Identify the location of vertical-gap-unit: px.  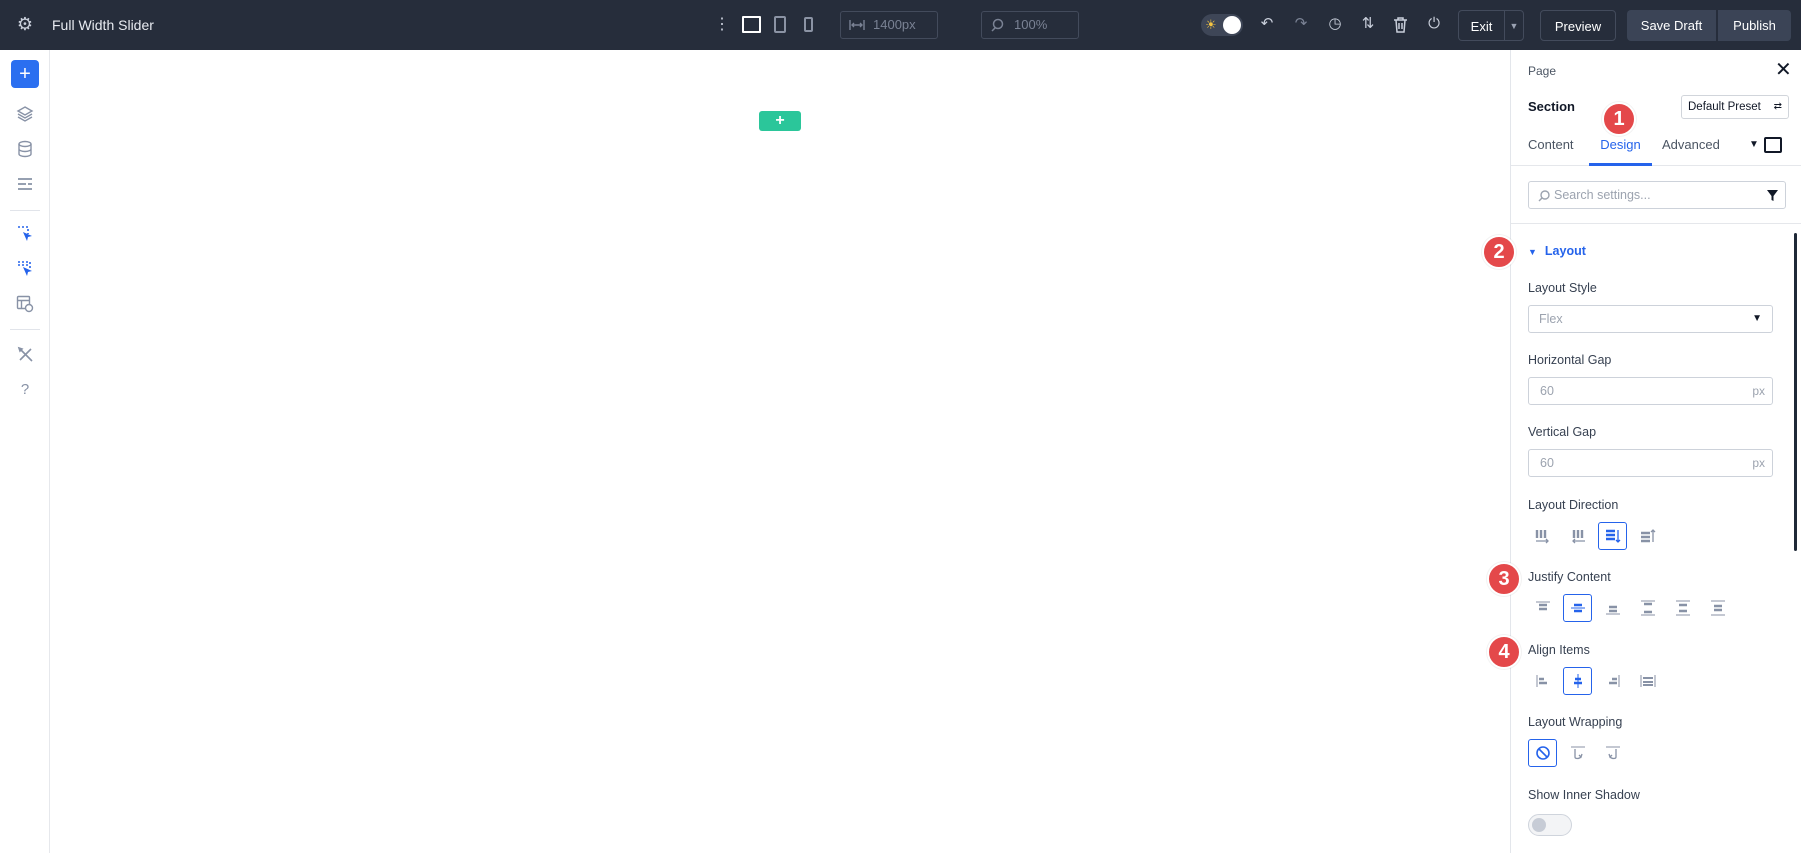
(1758, 463).